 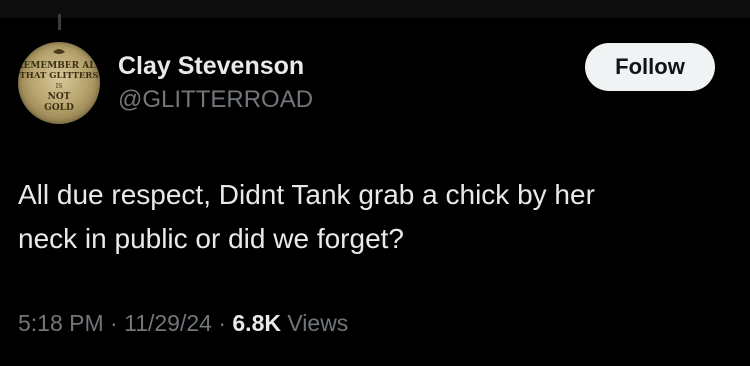 What do you see at coordinates (211, 238) in the screenshot?
I see `tweet-text-line-2: neck in public or did we forget?` at bounding box center [211, 238].